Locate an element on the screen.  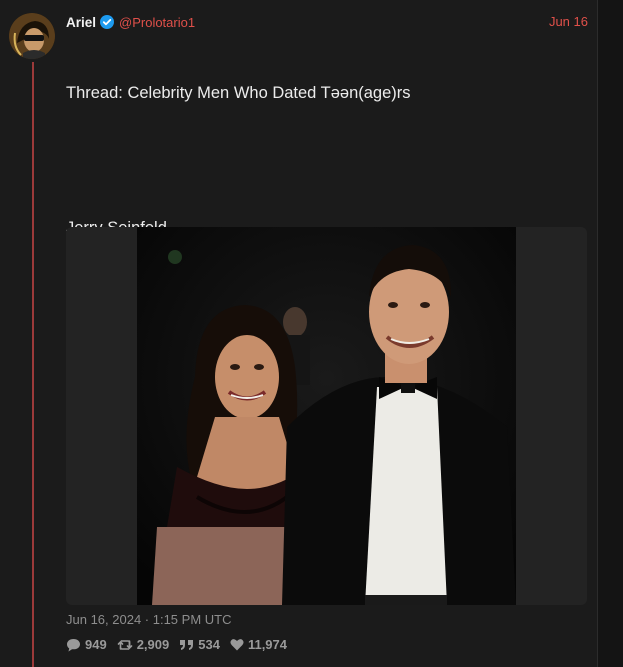
retweet-icon is located at coordinates (125, 644).